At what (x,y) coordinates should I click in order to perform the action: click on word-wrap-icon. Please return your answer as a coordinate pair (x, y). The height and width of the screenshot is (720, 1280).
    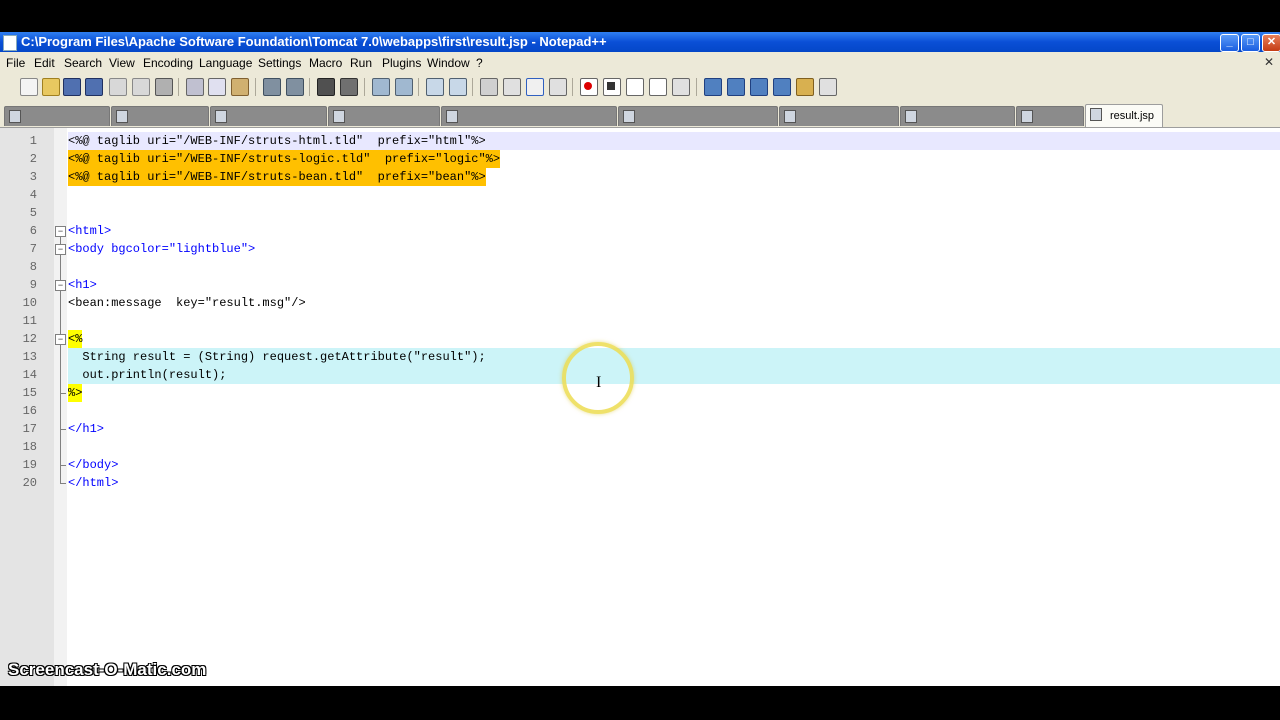
    Looking at the image, I should click on (489, 87).